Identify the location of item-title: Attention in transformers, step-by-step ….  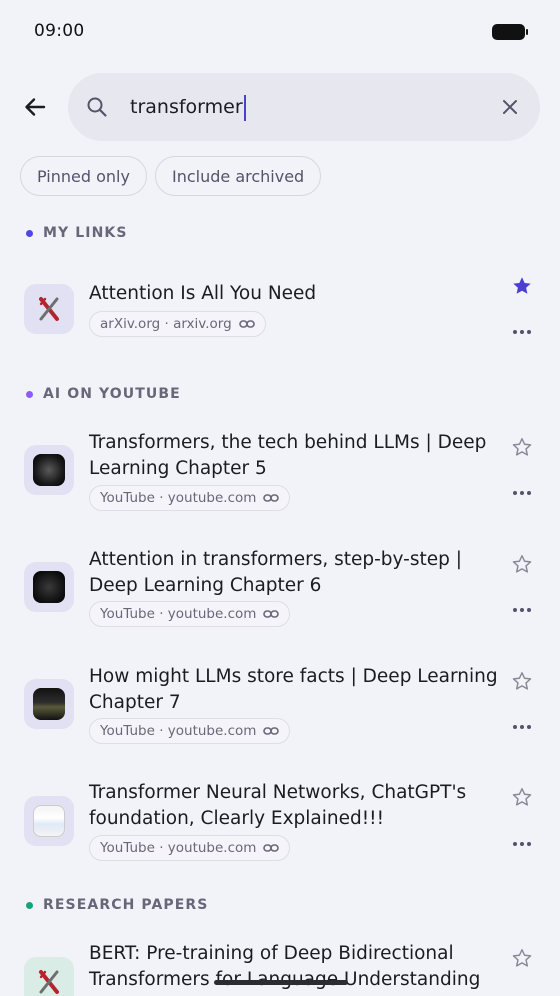
(275, 572).